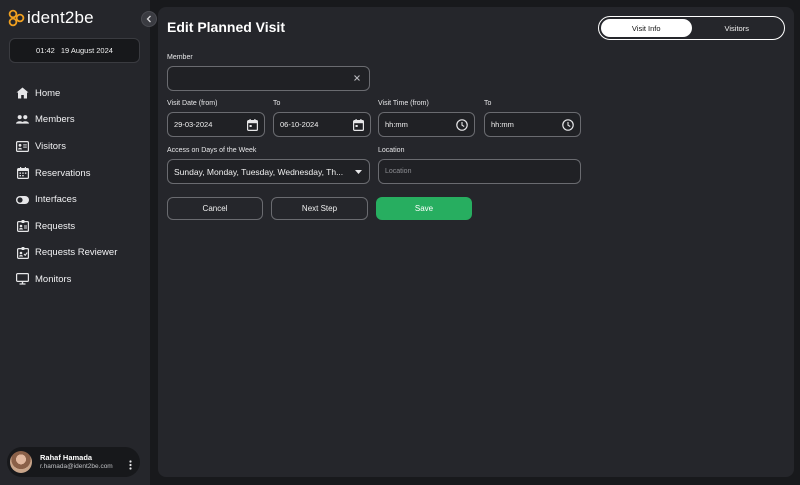 This screenshot has height=485, width=800. I want to click on members-icon, so click(22, 119).